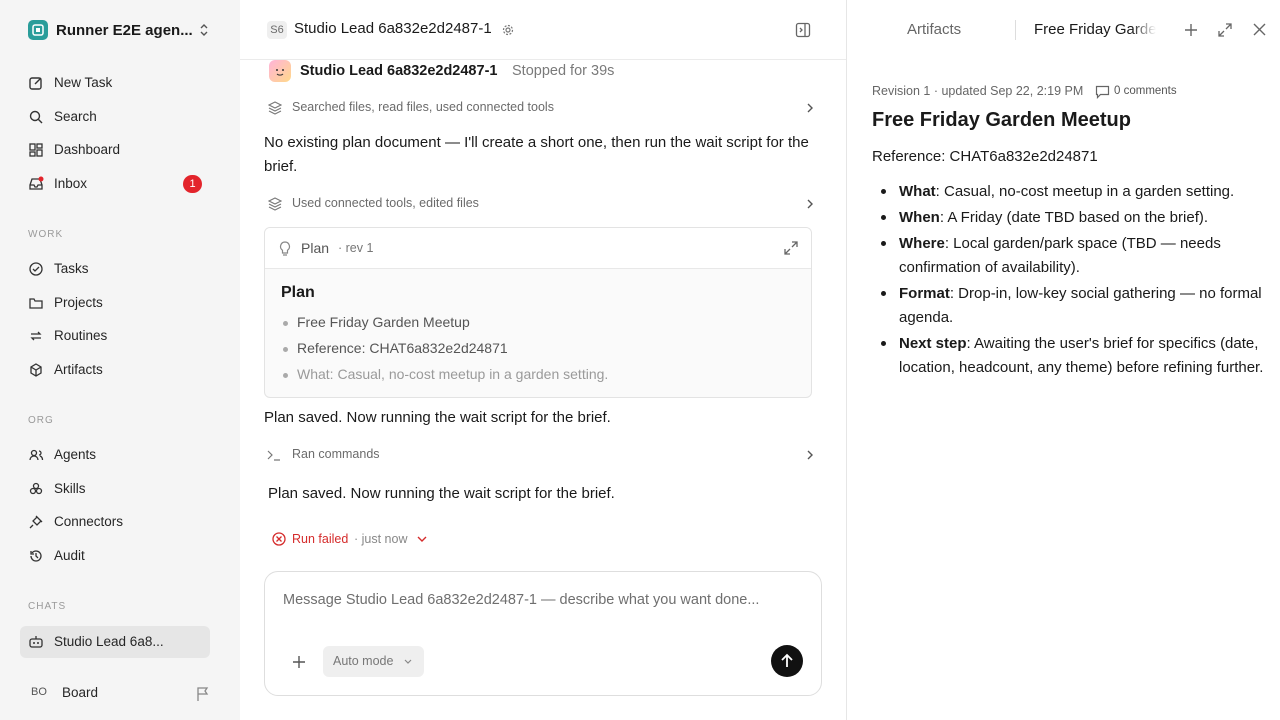  Describe the element at coordinates (1145, 91) in the screenshot. I see `comments-count: 0 comments` at that location.